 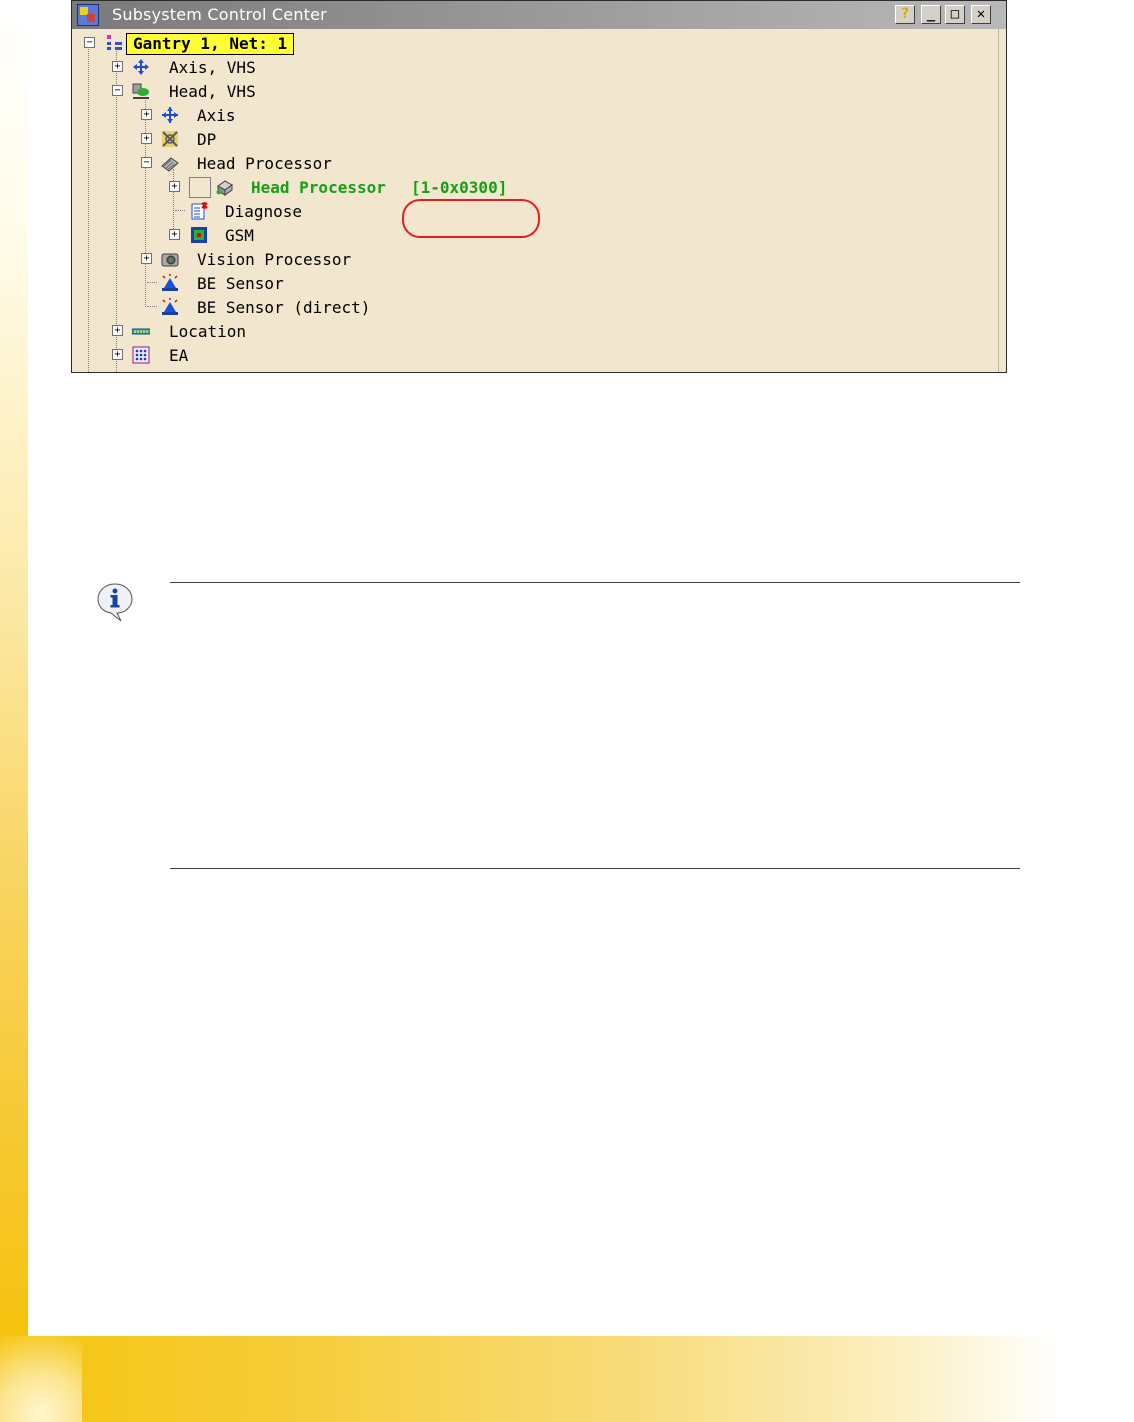 What do you see at coordinates (539, 15) in the screenshot?
I see `window-titlebar: Subsystem Control Center ? _ □ ✕` at bounding box center [539, 15].